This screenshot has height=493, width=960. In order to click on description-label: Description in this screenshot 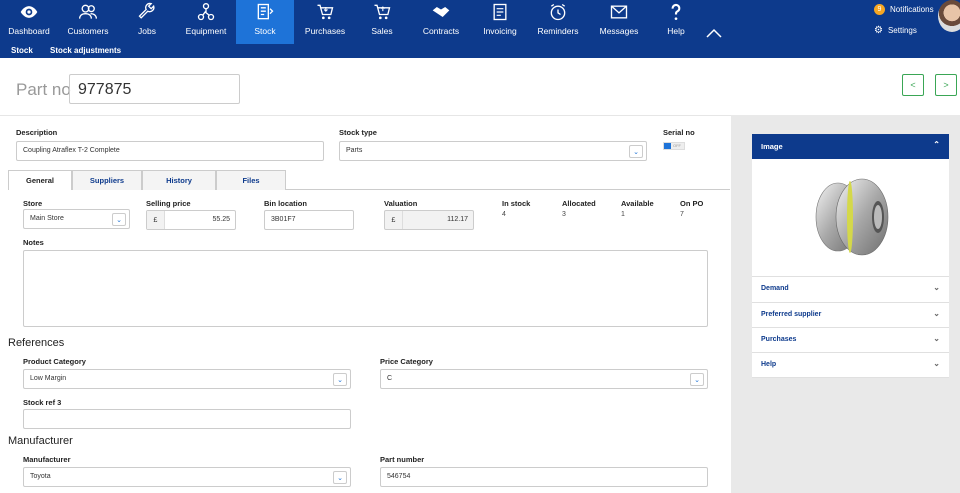, I will do `click(37, 132)`.